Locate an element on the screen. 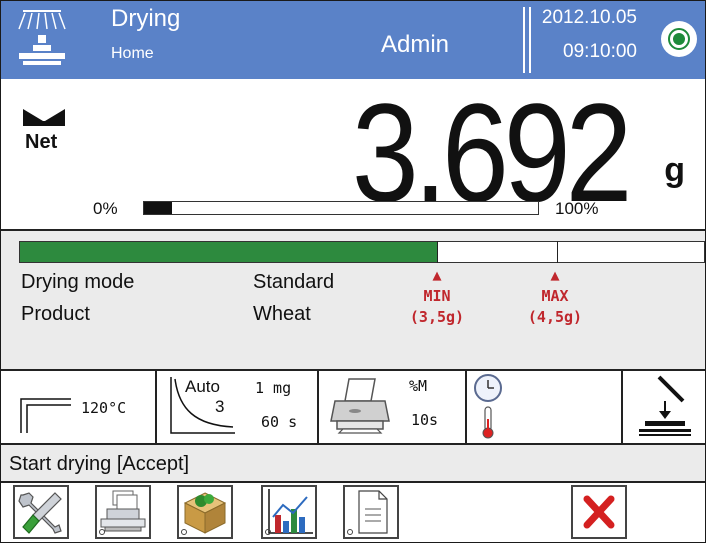  finish-time: 60 s is located at coordinates (279, 422).